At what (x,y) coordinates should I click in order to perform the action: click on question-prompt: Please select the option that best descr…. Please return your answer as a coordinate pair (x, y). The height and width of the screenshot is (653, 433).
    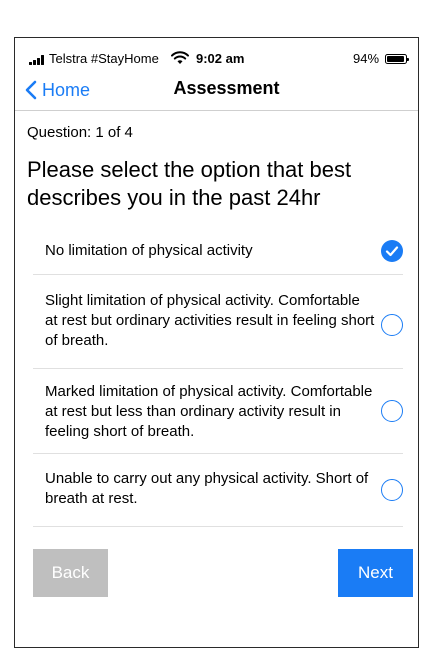
    Looking at the image, I should click on (189, 183).